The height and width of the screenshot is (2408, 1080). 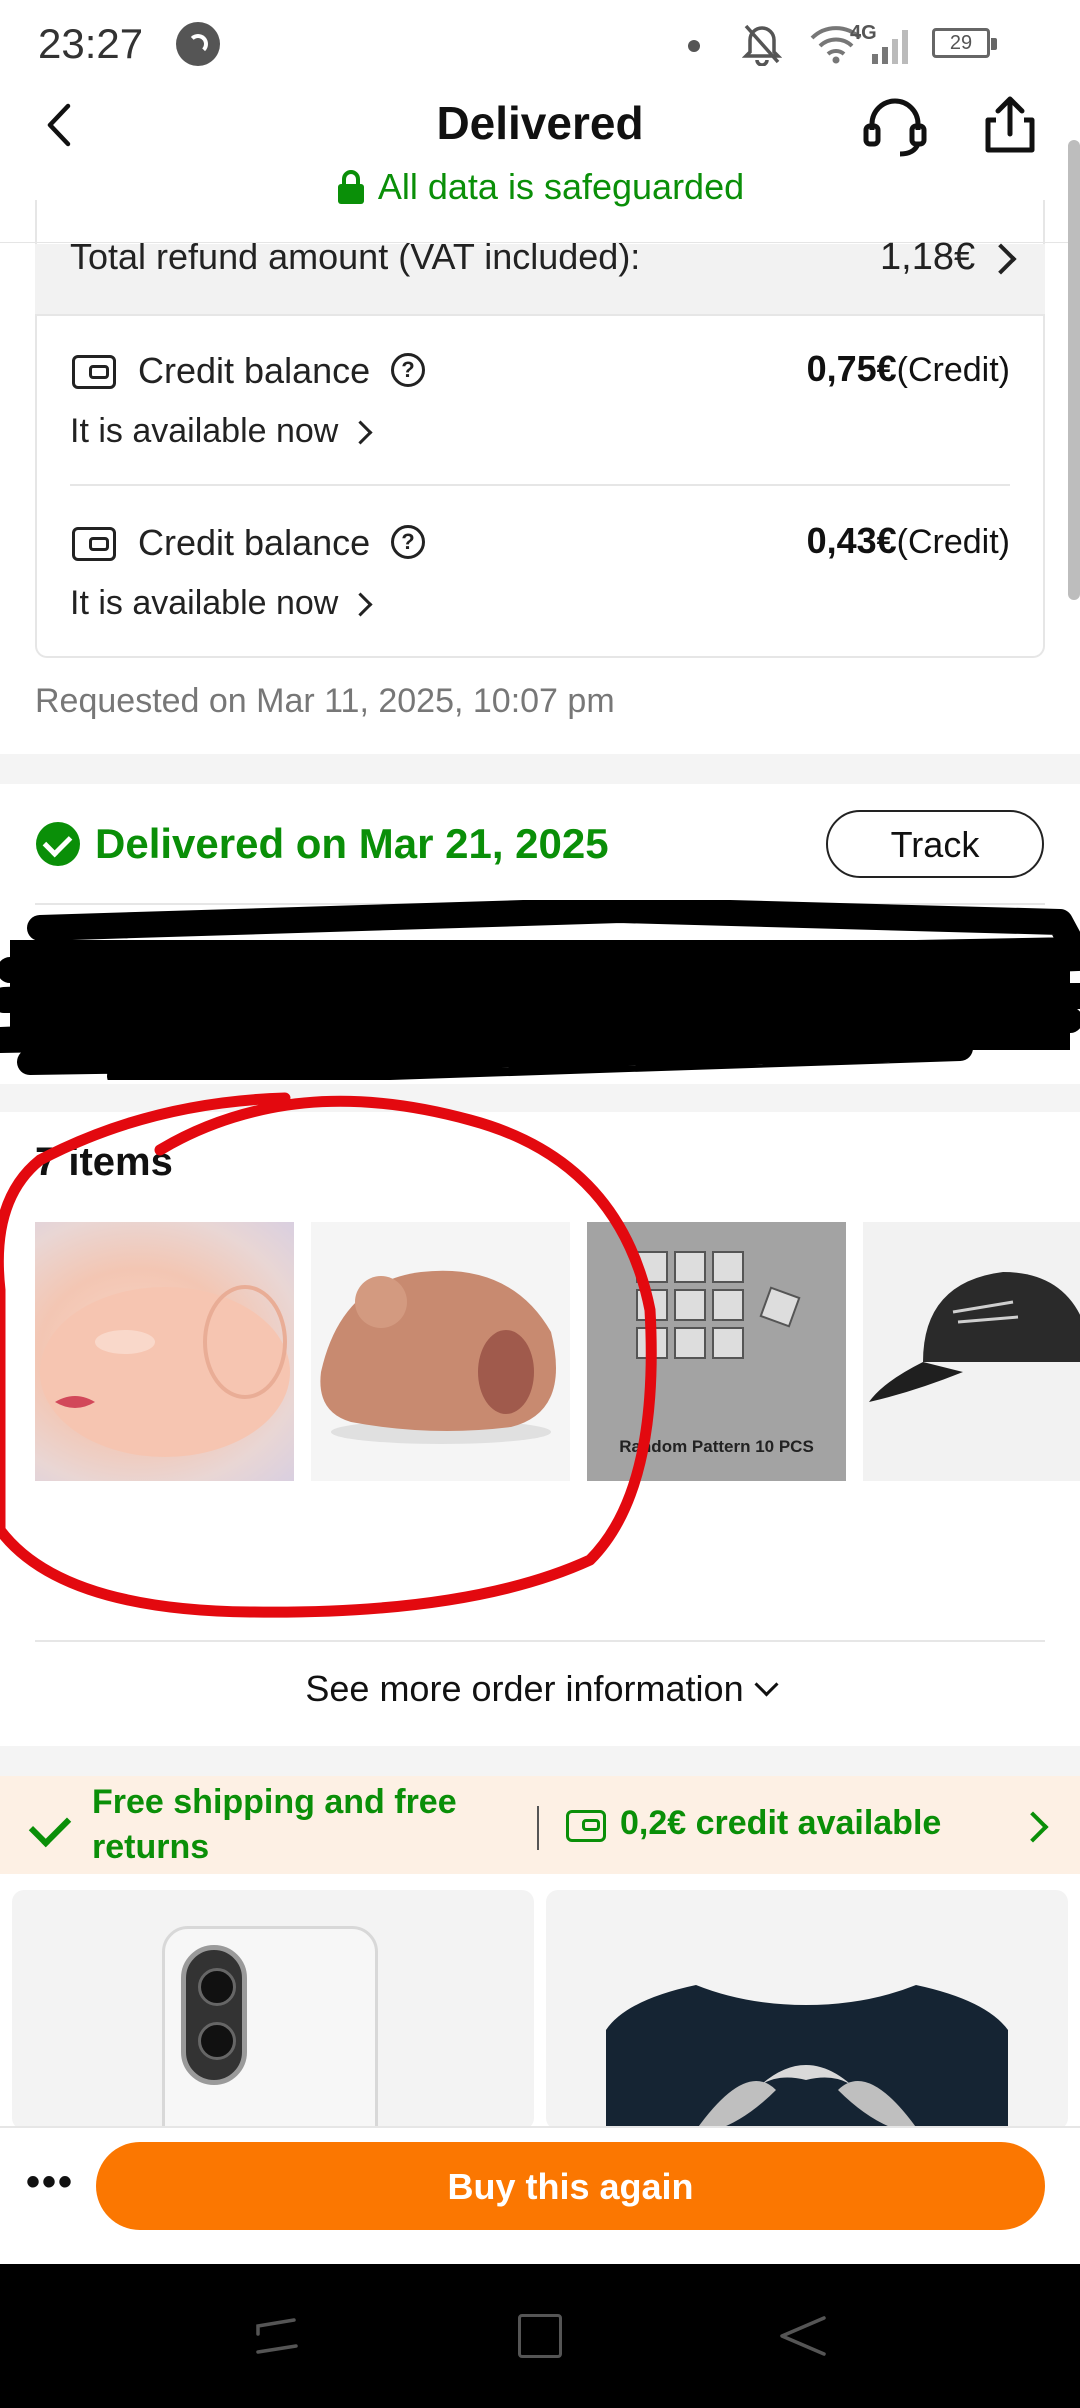 What do you see at coordinates (964, 43) in the screenshot?
I see `battery-icon: 29` at bounding box center [964, 43].